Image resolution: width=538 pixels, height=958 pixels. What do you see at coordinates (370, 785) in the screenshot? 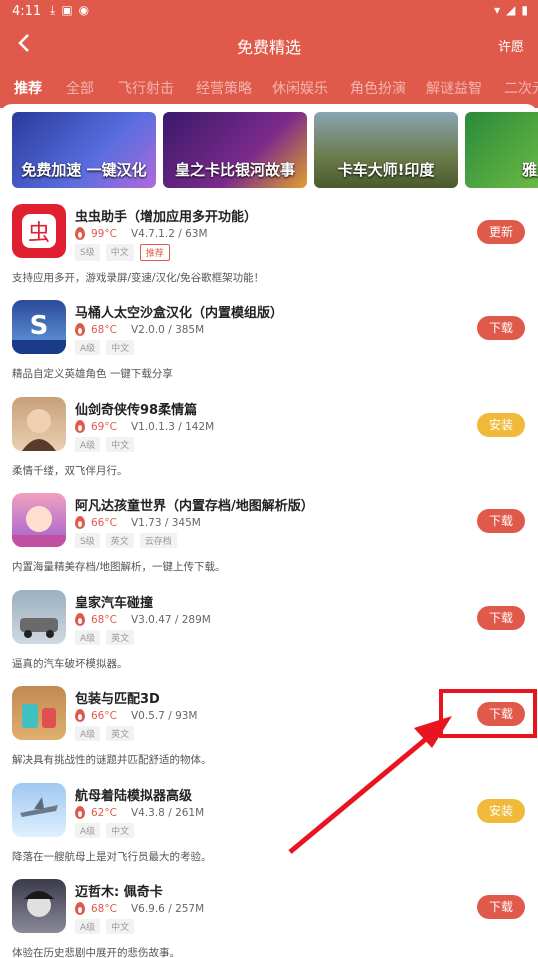
I see `highlight-arrow-icon` at bounding box center [370, 785].